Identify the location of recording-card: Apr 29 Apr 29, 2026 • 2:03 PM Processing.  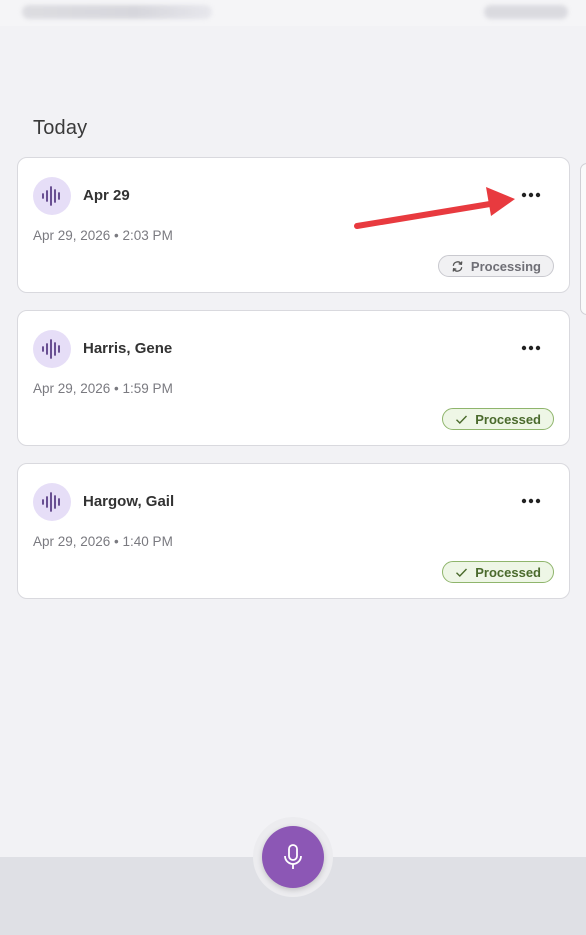
(293, 225).